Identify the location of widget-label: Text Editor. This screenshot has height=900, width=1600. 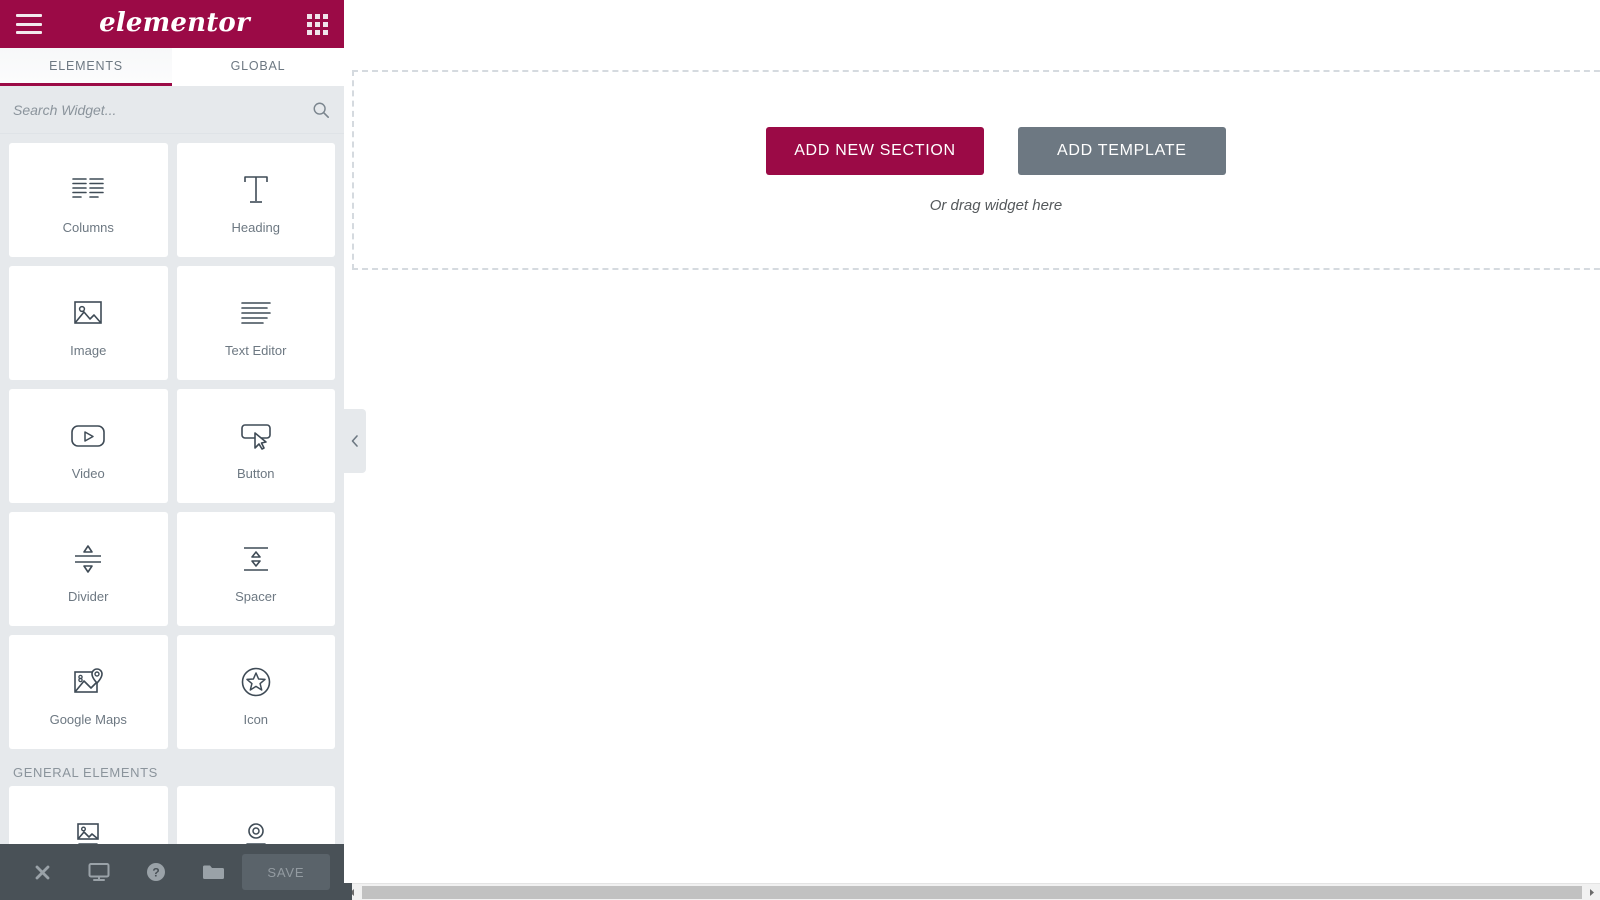
(256, 350).